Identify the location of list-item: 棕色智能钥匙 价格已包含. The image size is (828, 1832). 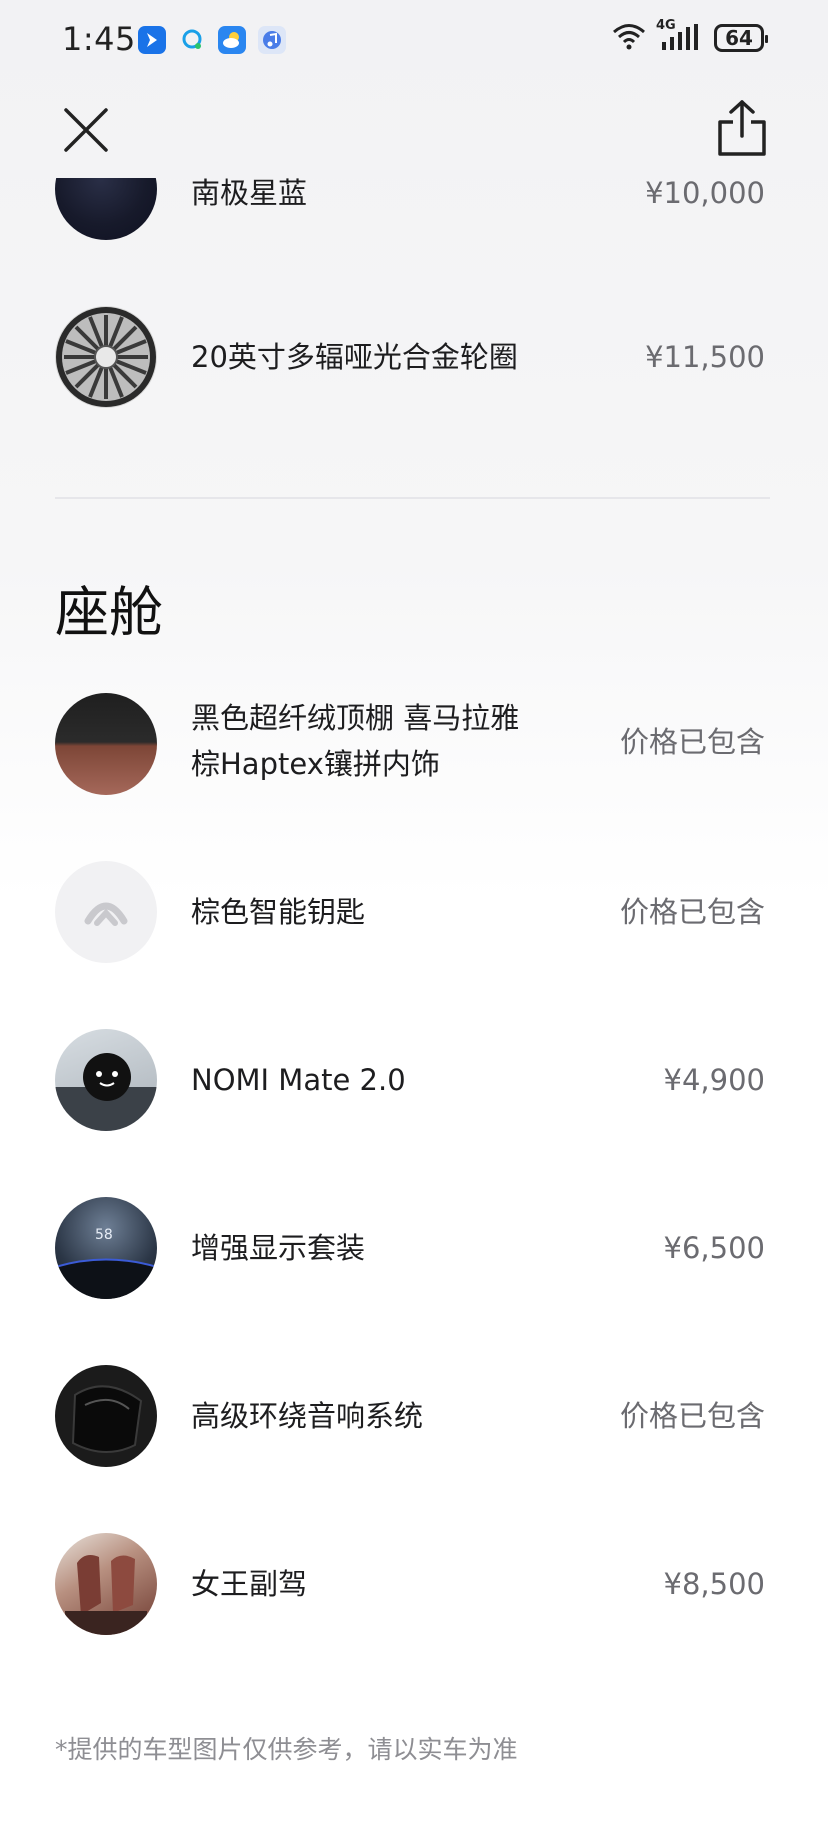
(410, 912).